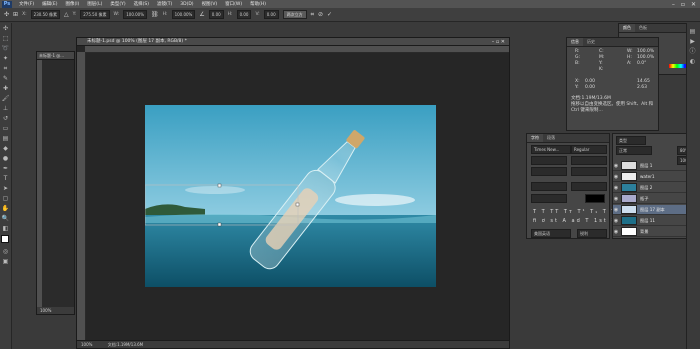  I want to click on photoshop-logo: Ps, so click(7, 4).